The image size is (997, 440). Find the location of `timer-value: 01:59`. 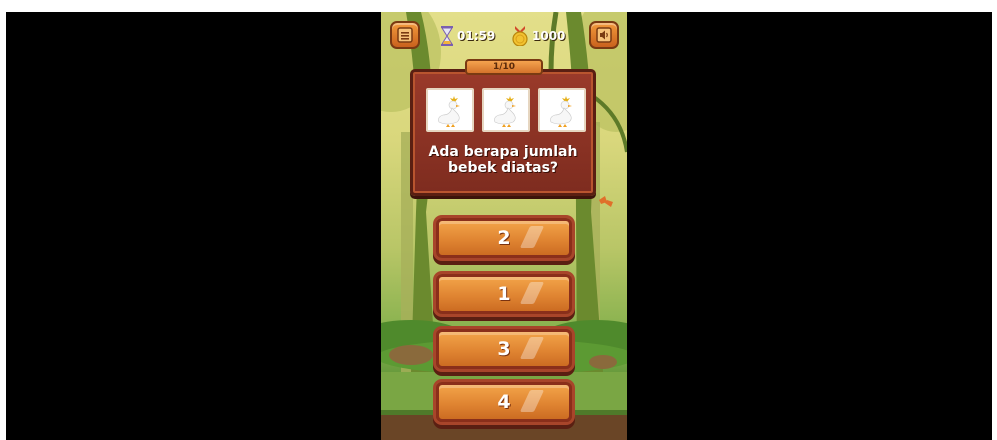

timer-value: 01:59 is located at coordinates (476, 36).